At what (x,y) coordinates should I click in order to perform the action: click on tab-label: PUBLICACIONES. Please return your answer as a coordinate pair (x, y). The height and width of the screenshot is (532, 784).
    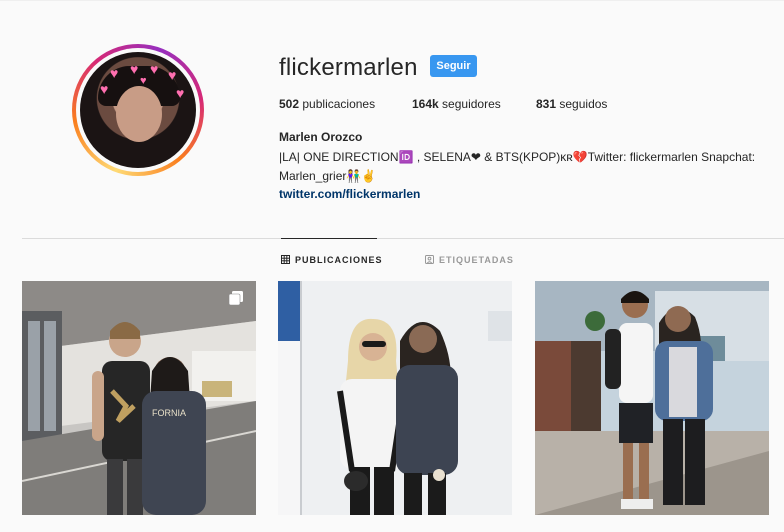
    Looking at the image, I should click on (339, 260).